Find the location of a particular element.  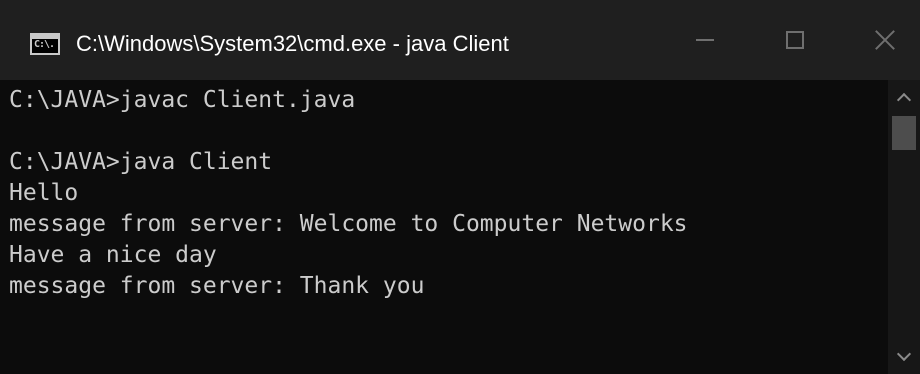

vertical-scrollbar is located at coordinates (904, 227).